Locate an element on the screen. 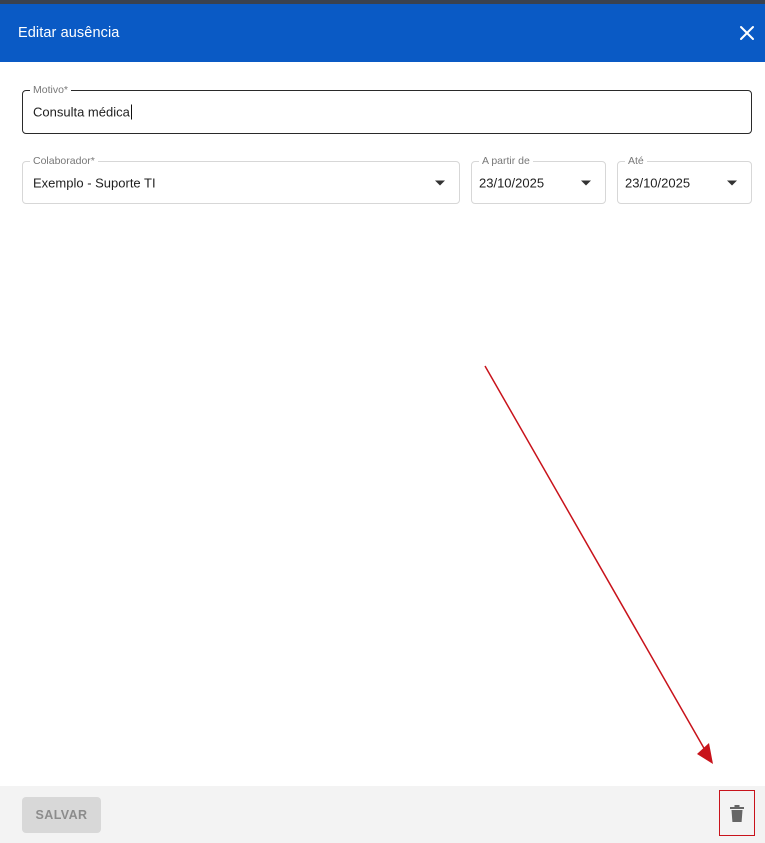 The height and width of the screenshot is (843, 765). close-button is located at coordinates (747, 33).